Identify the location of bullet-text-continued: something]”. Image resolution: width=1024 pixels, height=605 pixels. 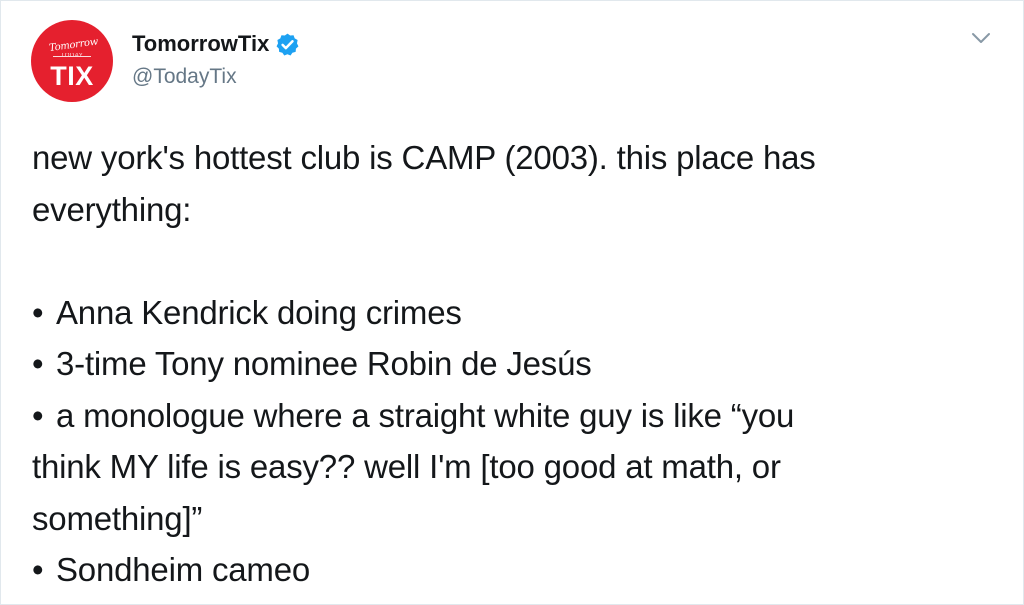
(117, 518).